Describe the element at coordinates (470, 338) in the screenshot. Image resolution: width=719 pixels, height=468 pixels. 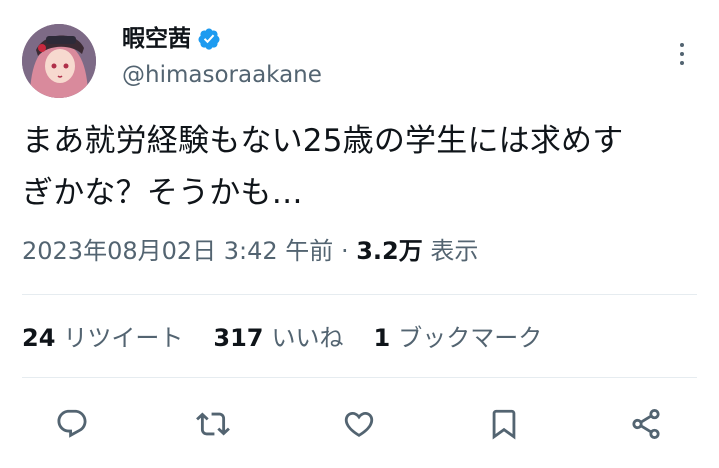
I see `bookmarks-label: ブックマーク` at that location.